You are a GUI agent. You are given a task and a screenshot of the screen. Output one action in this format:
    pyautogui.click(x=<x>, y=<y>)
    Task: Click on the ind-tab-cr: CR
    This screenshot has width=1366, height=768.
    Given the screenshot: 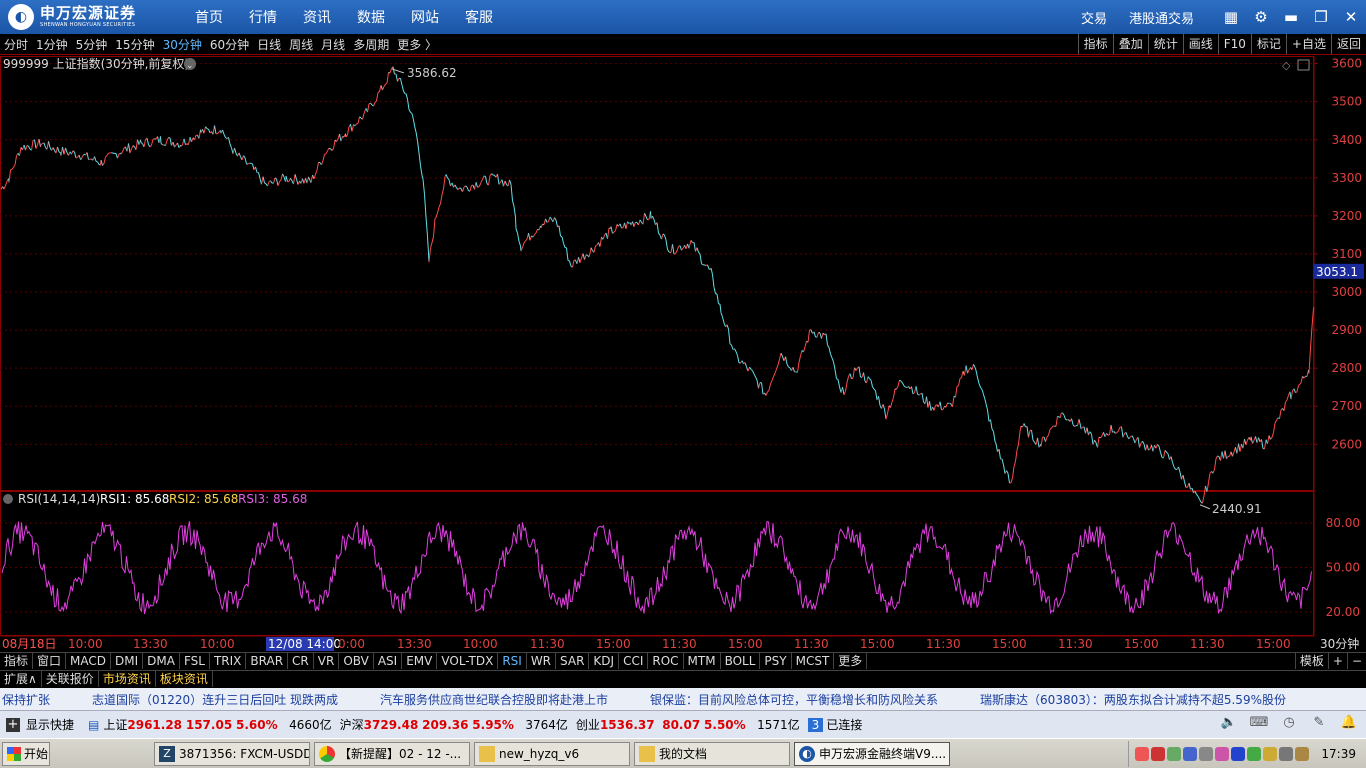 What is the action you would take?
    pyautogui.click(x=301, y=661)
    